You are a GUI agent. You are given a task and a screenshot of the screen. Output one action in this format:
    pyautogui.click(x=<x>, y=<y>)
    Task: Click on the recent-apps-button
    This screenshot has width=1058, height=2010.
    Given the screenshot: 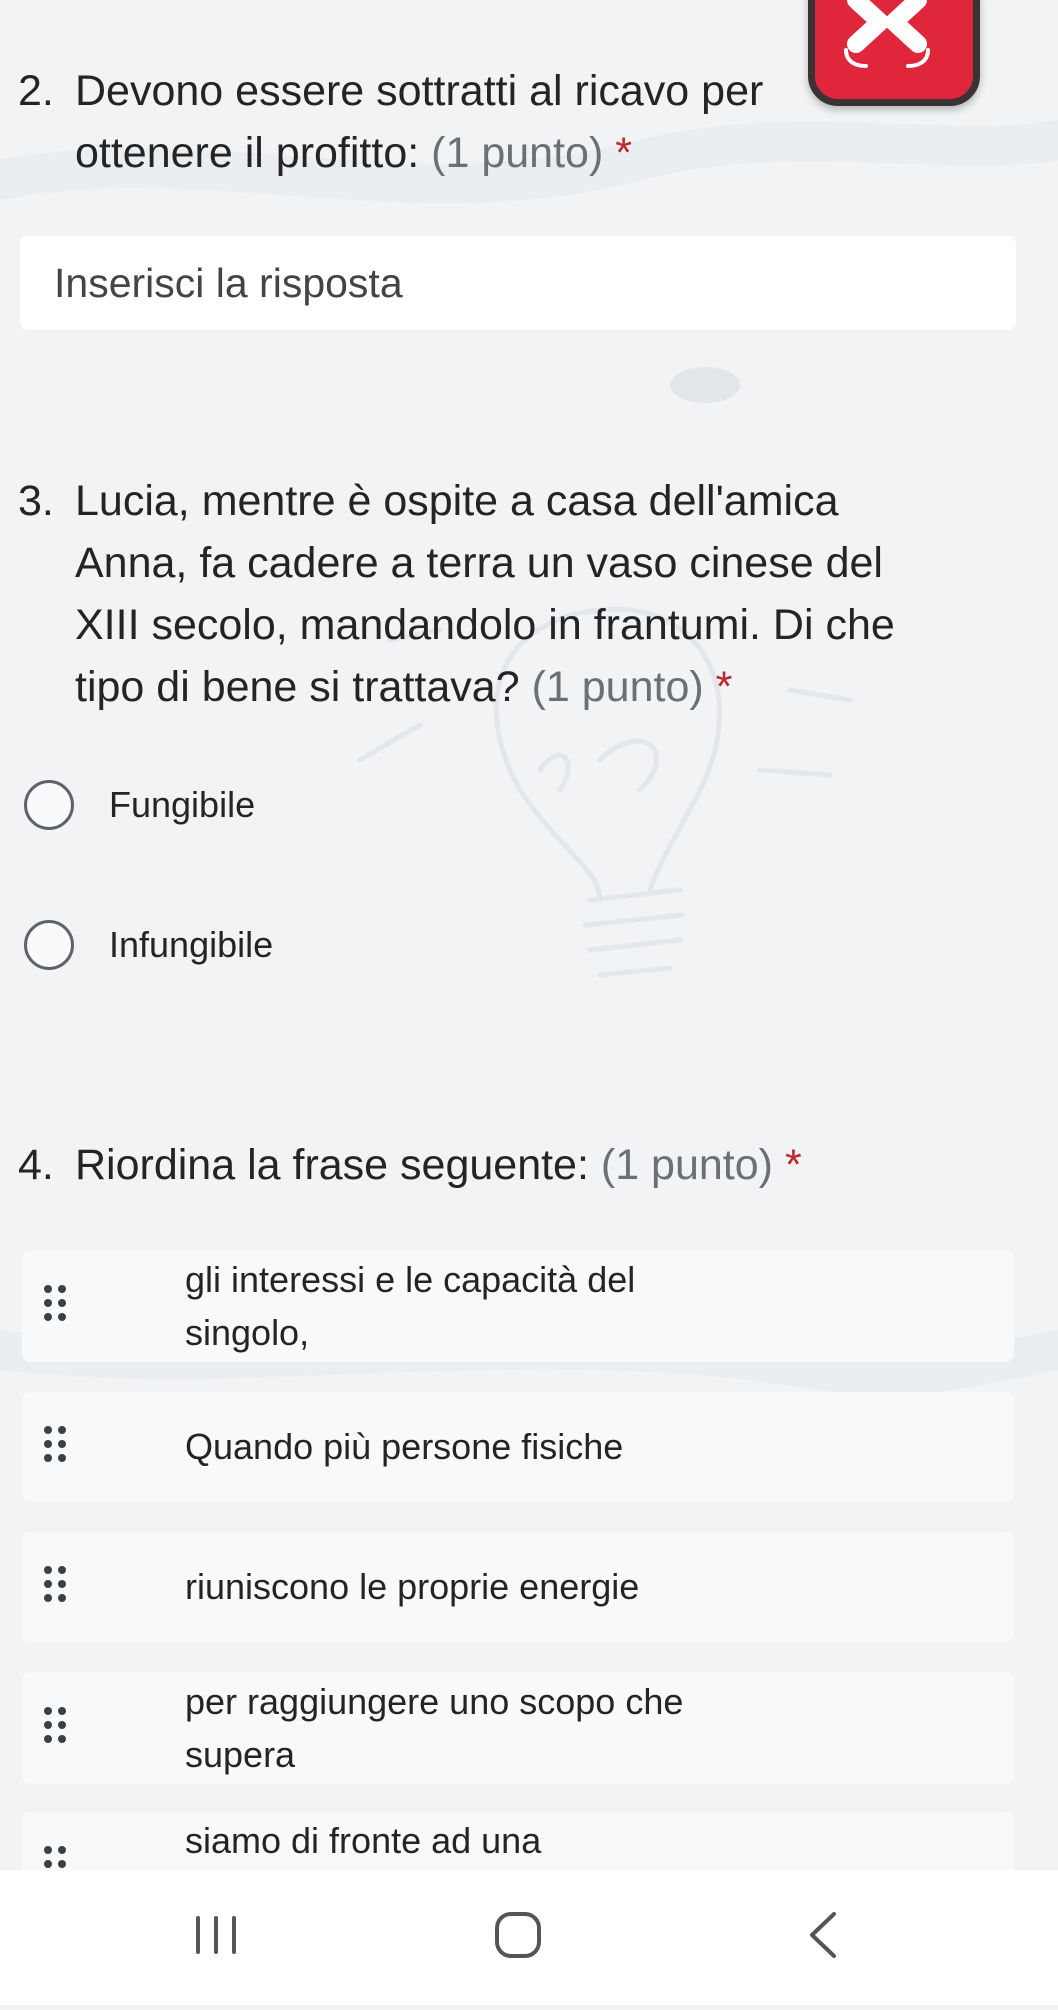 What is the action you would take?
    pyautogui.click(x=216, y=1937)
    